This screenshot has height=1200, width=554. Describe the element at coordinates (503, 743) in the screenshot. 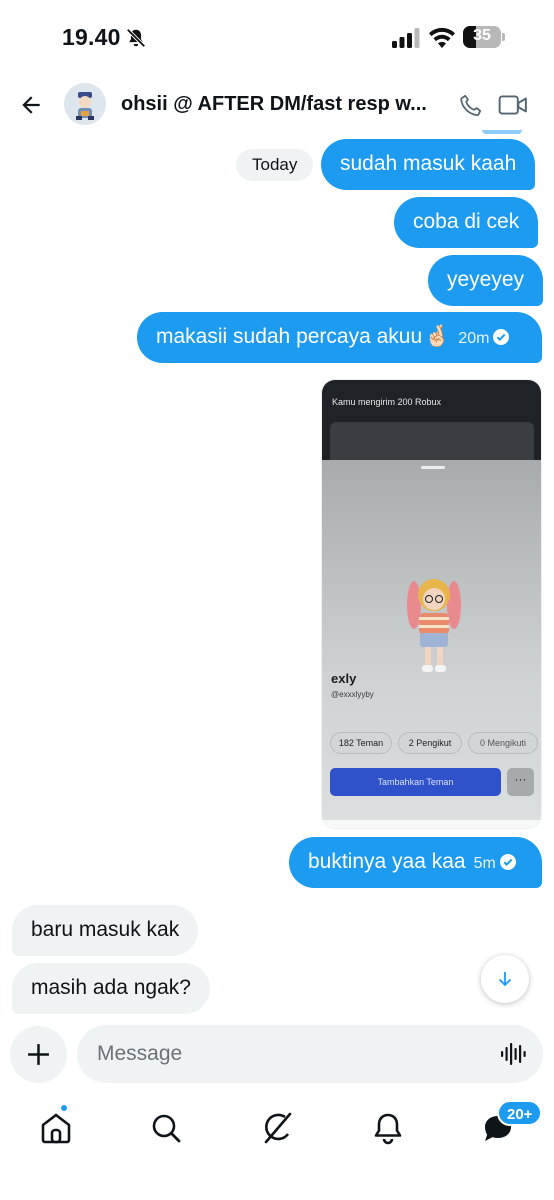

I see `stat-following: 0 Mengikuti` at that location.